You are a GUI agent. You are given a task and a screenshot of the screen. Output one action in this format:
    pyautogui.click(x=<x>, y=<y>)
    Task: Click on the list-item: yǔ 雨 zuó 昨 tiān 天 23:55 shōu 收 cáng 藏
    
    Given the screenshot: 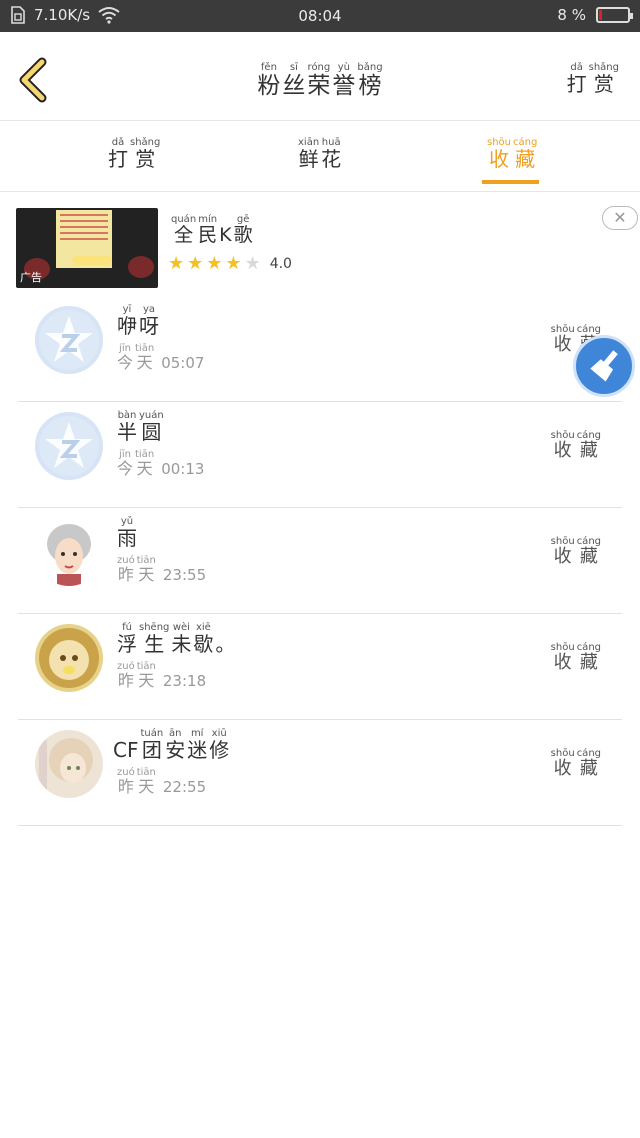 What is the action you would take?
    pyautogui.click(x=320, y=561)
    